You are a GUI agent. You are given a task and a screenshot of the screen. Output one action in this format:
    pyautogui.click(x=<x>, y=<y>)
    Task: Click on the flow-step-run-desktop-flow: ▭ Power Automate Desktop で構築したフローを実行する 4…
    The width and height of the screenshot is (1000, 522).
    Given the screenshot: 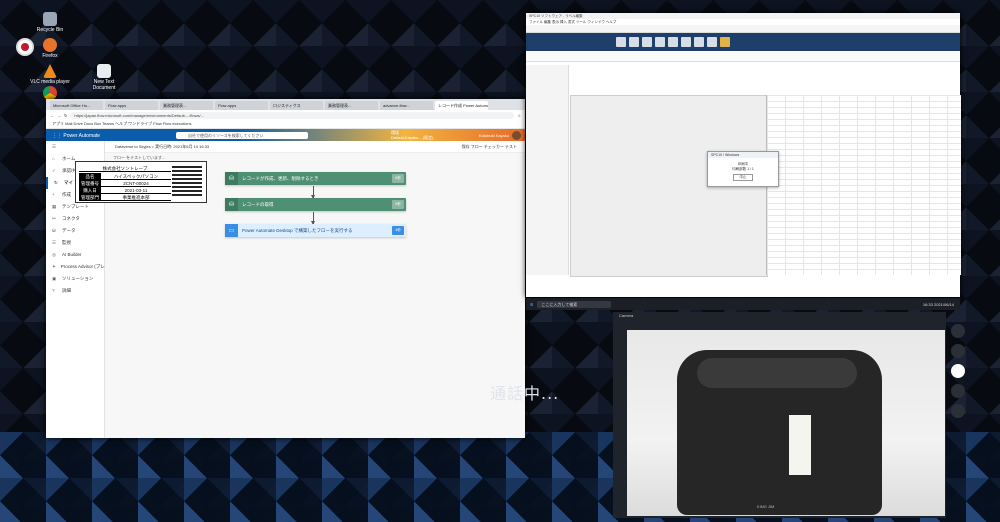 What is the action you would take?
    pyautogui.click(x=315, y=230)
    